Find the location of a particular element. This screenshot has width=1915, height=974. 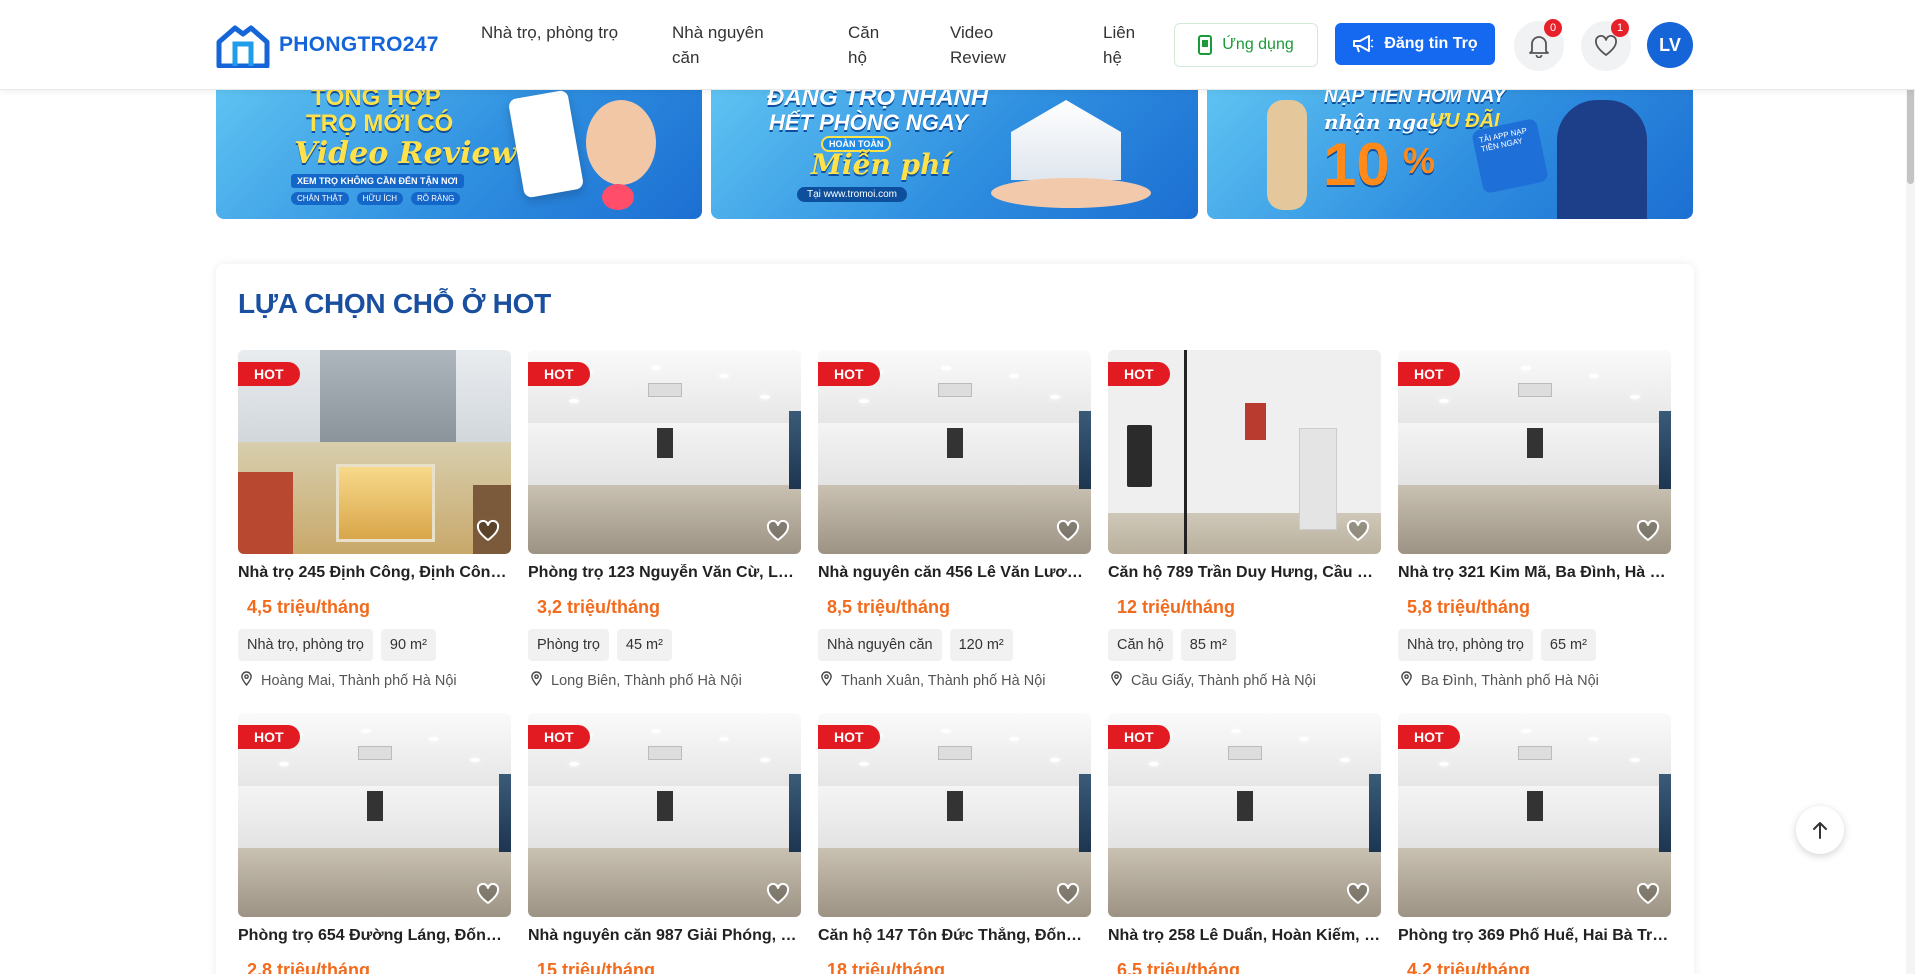

favorites-button: 1 is located at coordinates (1606, 45).